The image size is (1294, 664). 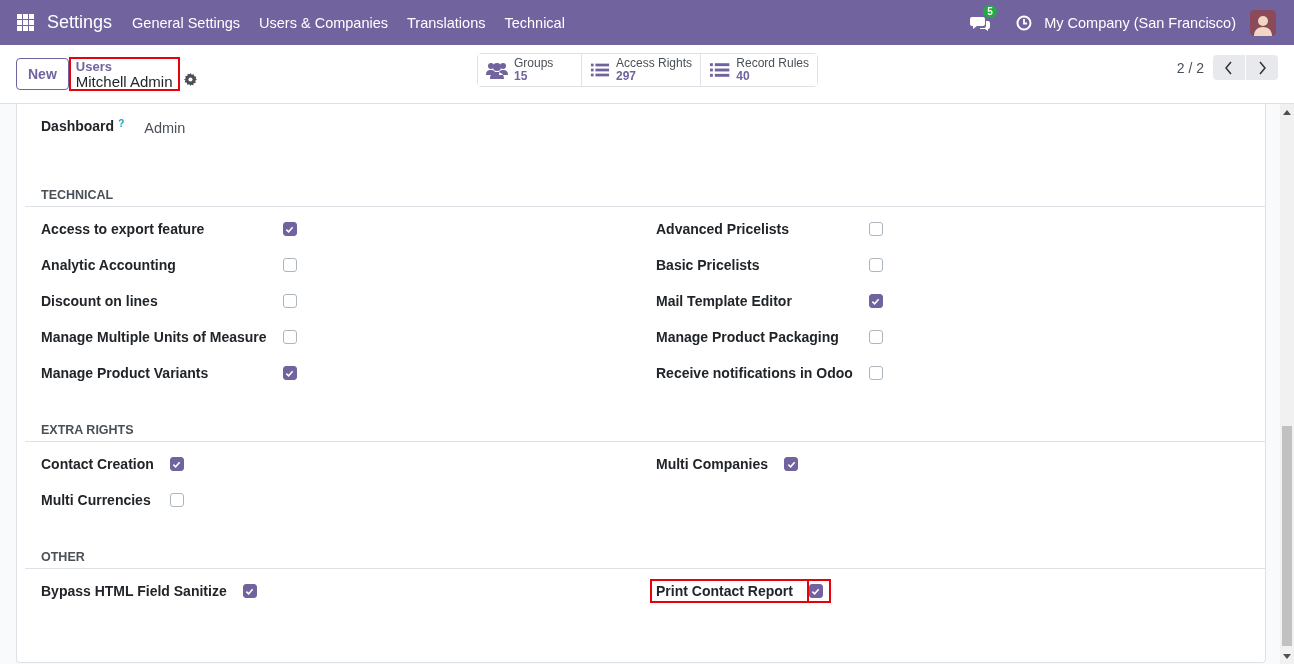 I want to click on record-title: Mitchell Admin, so click(x=124, y=81).